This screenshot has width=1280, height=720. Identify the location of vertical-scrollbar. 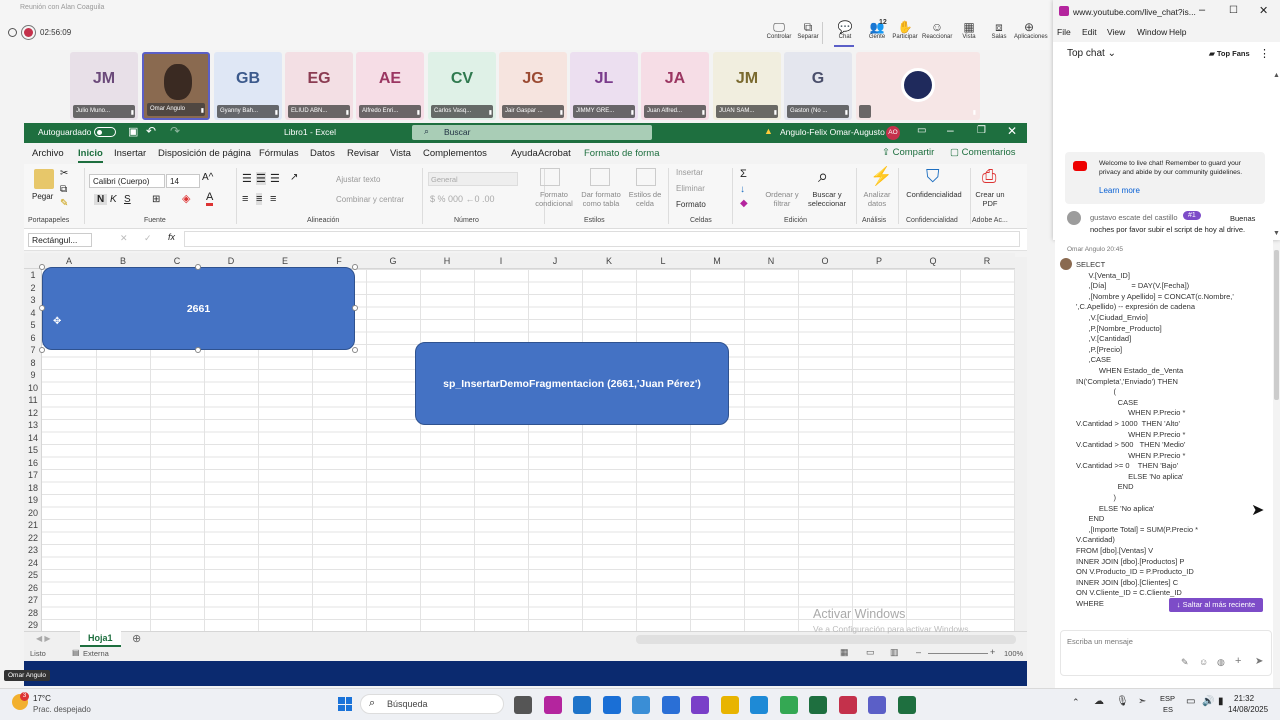
(1021, 444).